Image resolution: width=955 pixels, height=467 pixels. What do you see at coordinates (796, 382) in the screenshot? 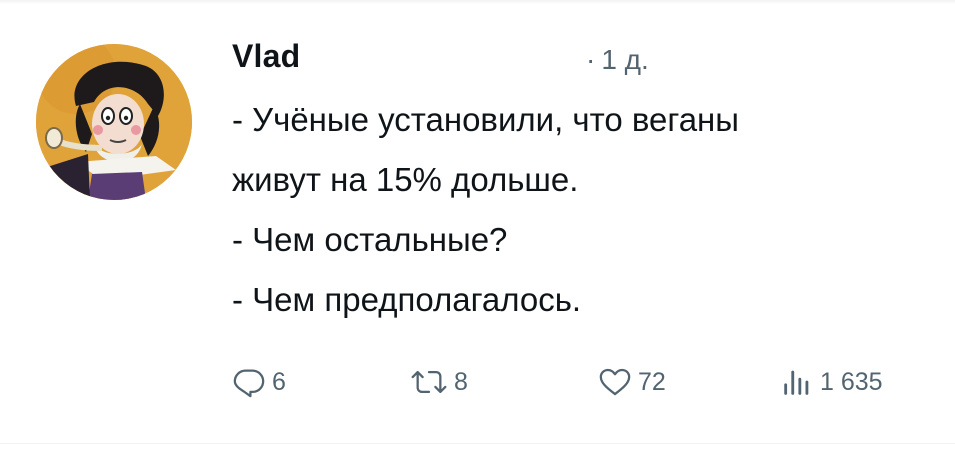
I see `views-icon` at bounding box center [796, 382].